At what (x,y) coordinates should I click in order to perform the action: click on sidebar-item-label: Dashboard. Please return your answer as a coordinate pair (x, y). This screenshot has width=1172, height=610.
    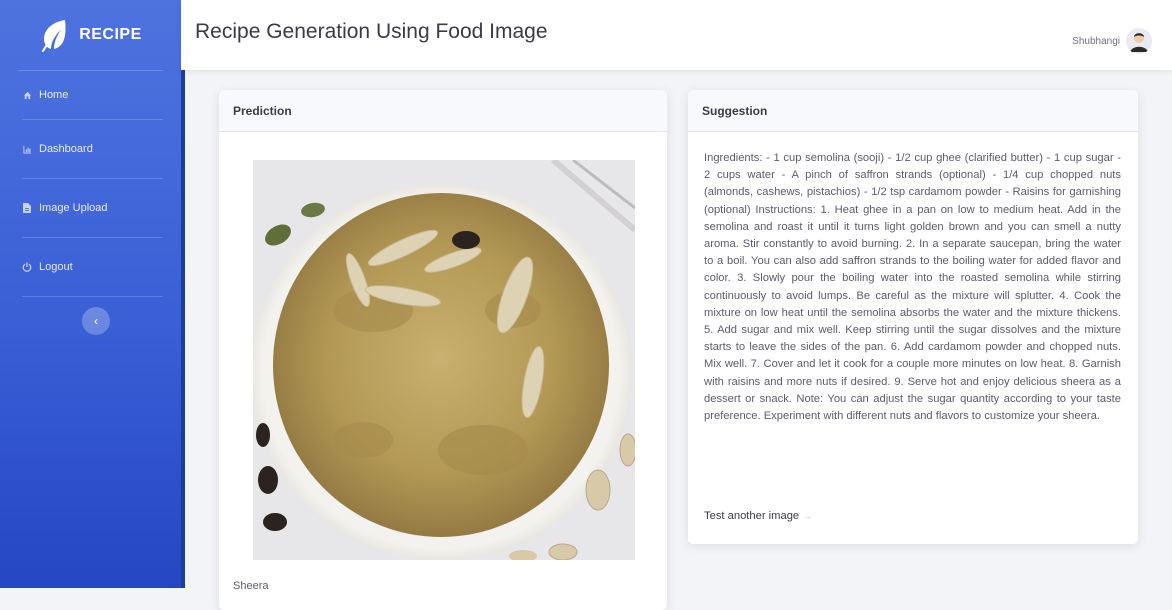
    Looking at the image, I should click on (66, 149).